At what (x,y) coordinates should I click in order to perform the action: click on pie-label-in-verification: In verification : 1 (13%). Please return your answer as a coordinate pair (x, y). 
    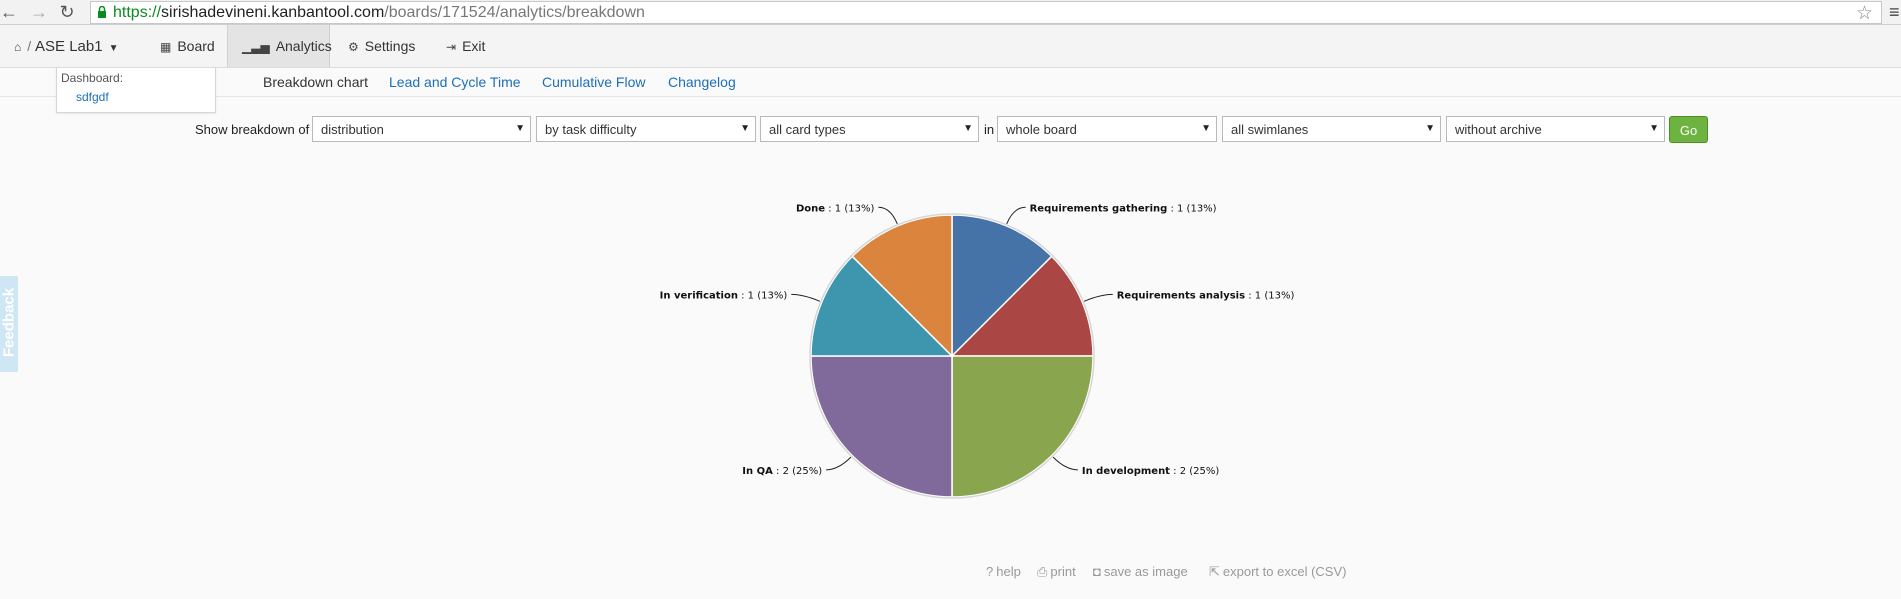
    Looking at the image, I should click on (724, 295).